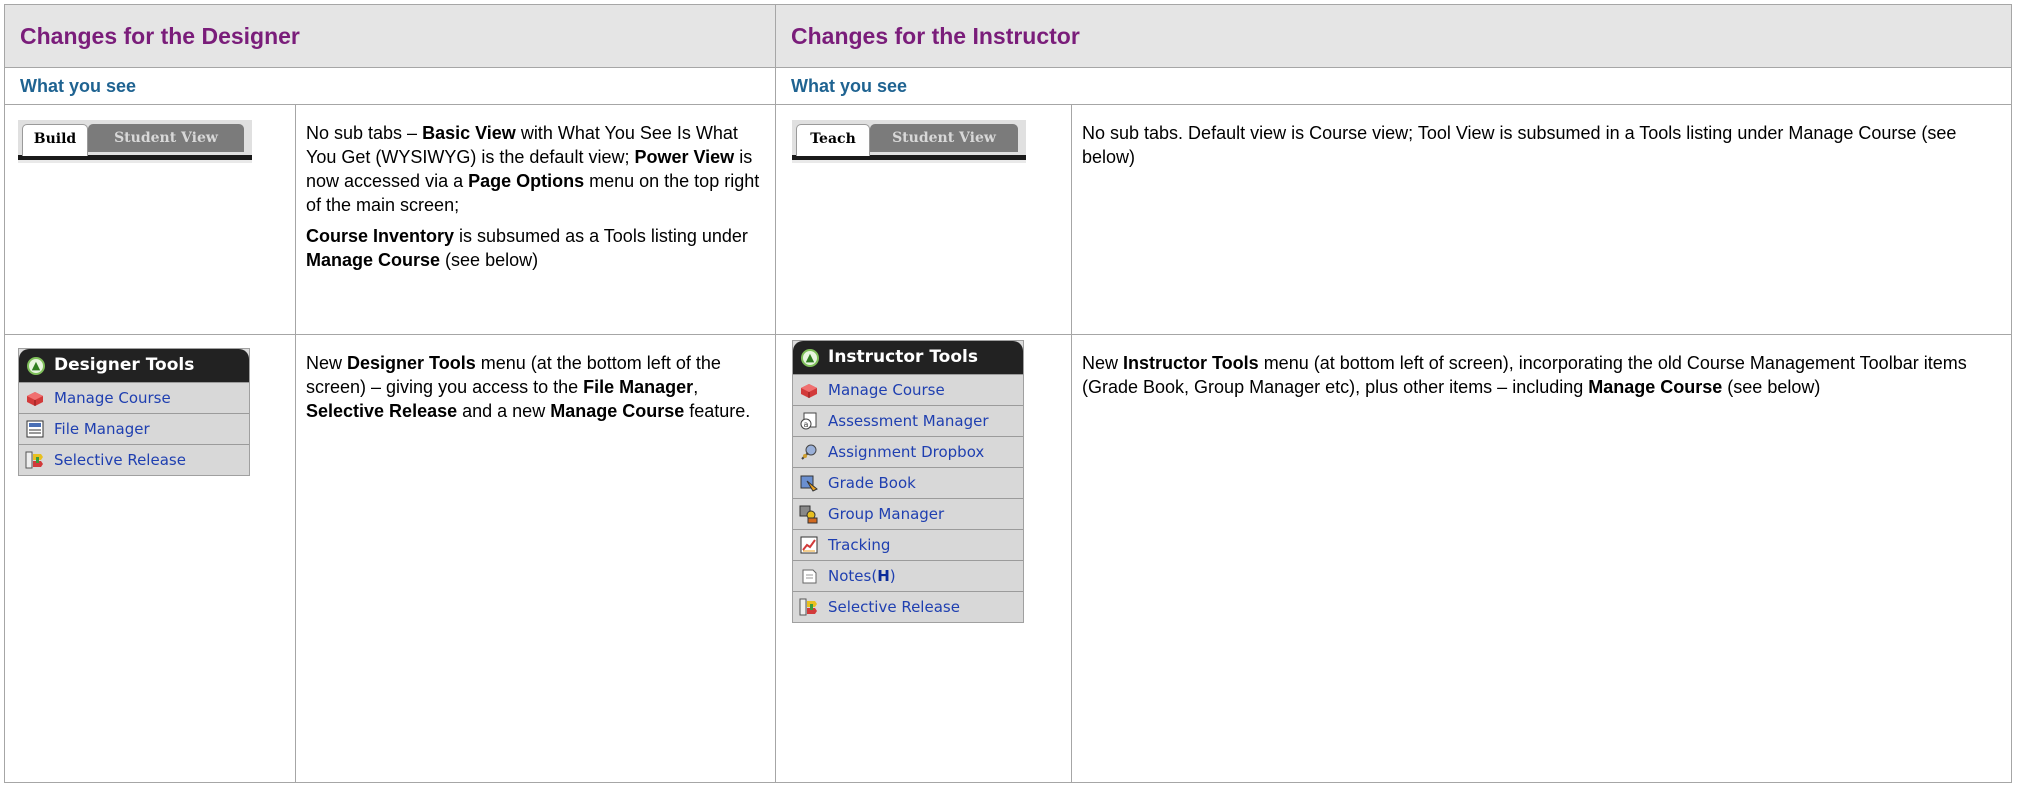 Image resolution: width=2020 pixels, height=785 pixels. What do you see at coordinates (944, 138) in the screenshot?
I see `tab-student-view-instructor: Student View` at bounding box center [944, 138].